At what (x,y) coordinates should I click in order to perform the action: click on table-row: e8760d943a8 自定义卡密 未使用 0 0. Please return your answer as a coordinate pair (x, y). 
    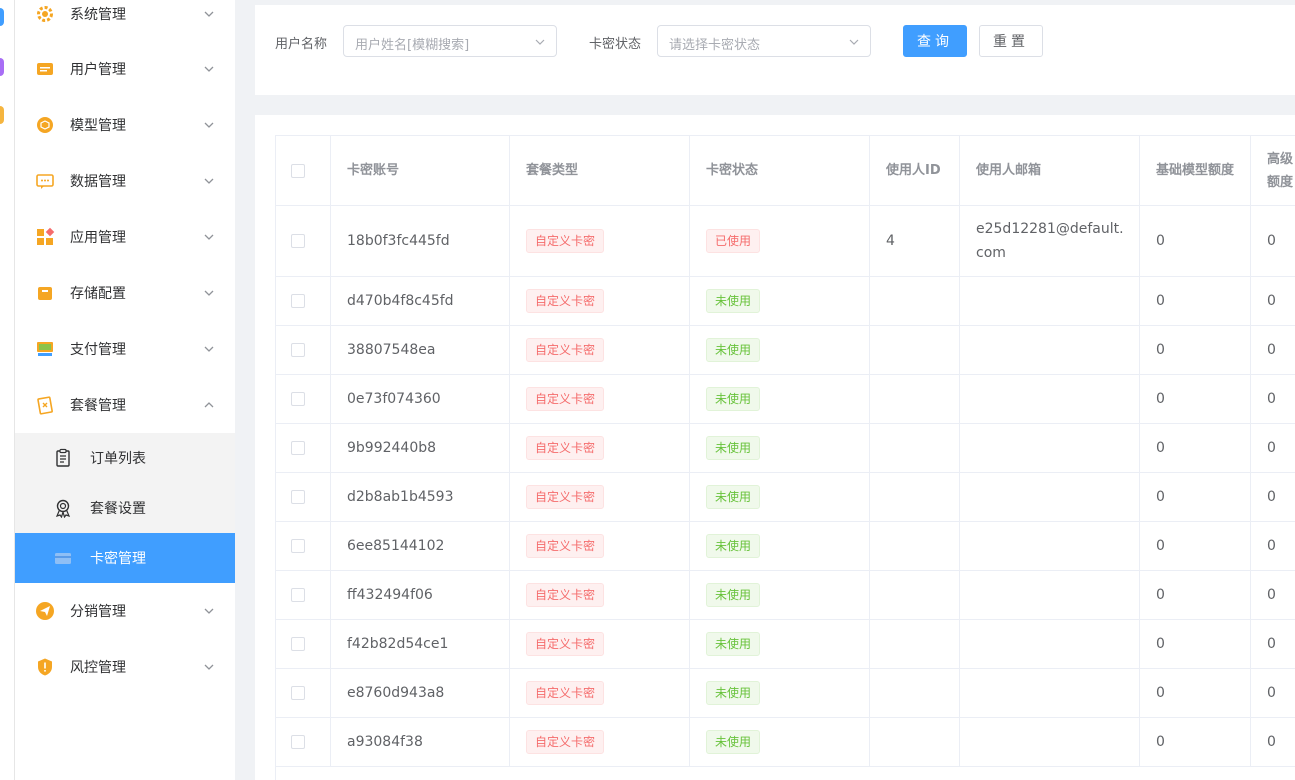
    Looking at the image, I should click on (785, 693).